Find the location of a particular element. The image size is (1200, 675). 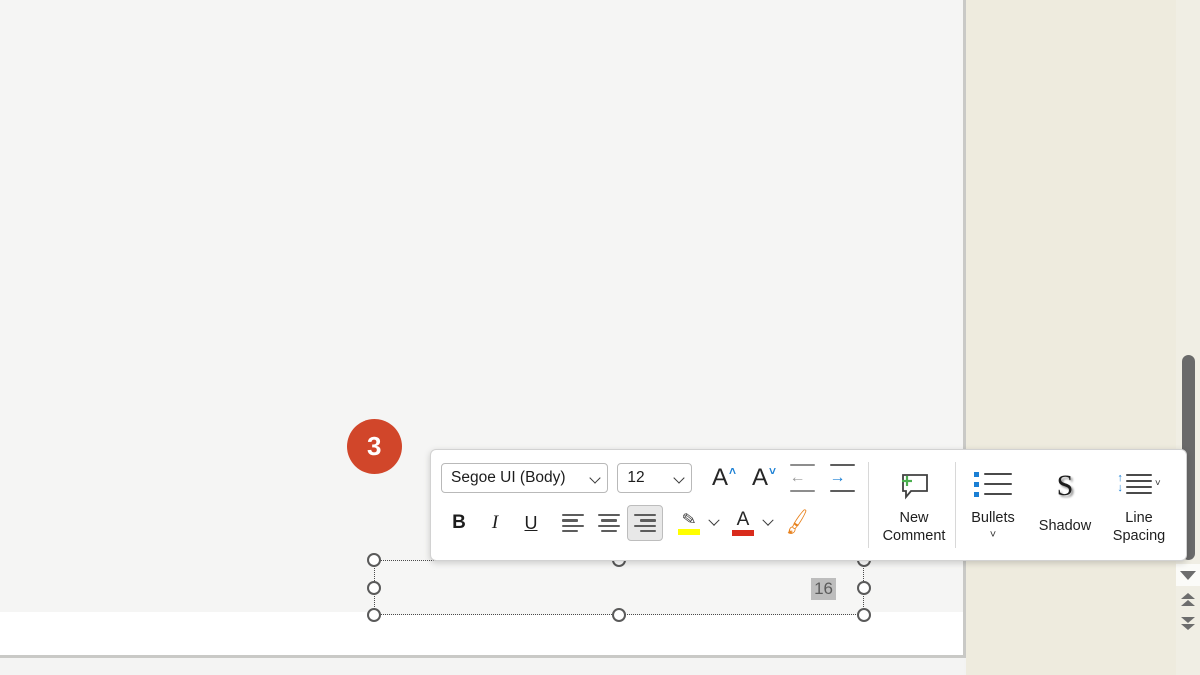

underline-icon: U is located at coordinates (531, 522).